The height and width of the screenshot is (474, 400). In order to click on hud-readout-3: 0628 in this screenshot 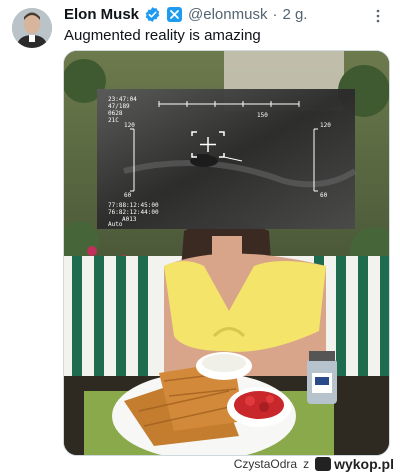, I will do `click(115, 113)`.